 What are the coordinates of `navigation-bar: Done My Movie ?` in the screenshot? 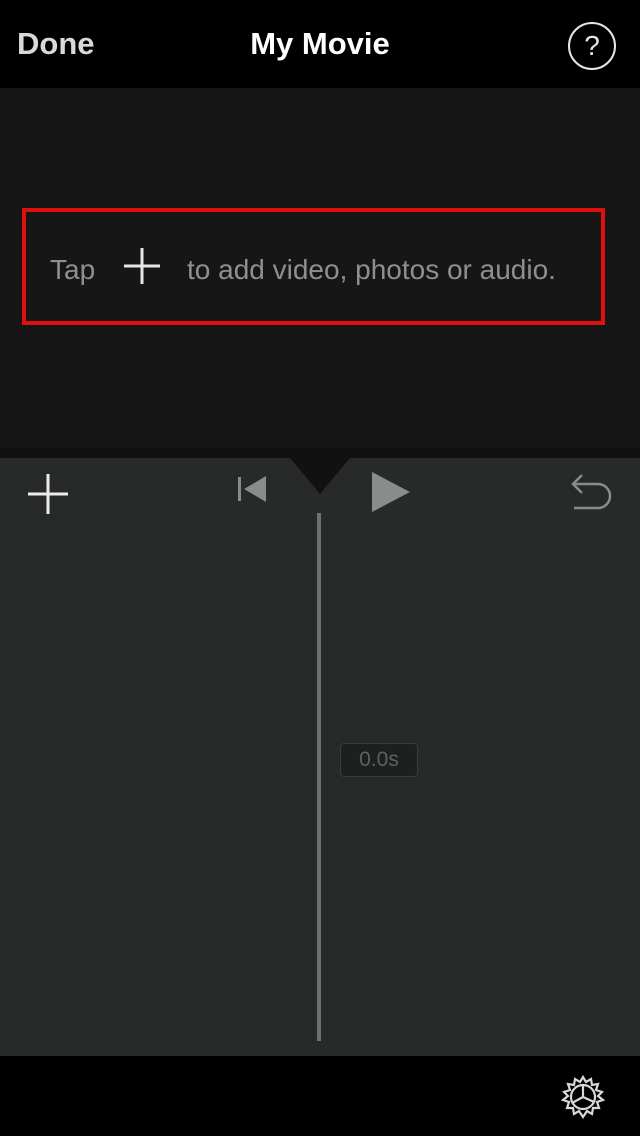 It's located at (320, 44).